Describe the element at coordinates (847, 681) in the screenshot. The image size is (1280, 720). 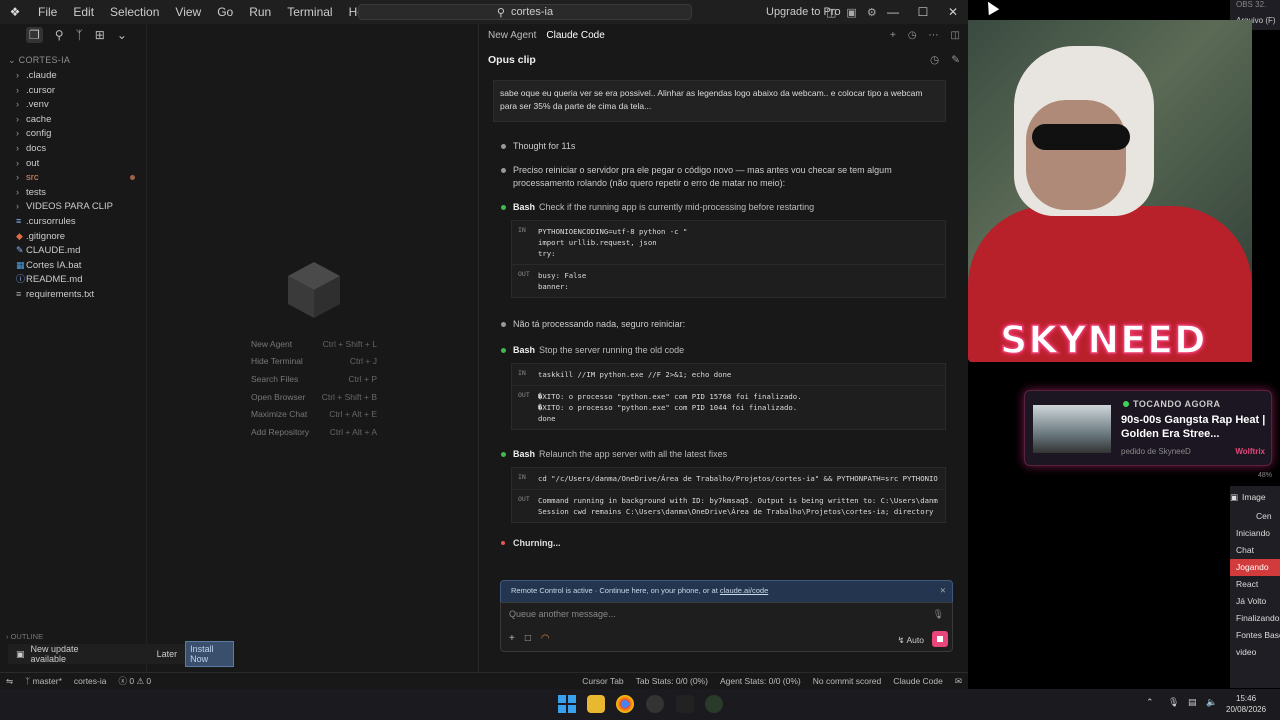
I see `commit-score: No commit scored` at that location.